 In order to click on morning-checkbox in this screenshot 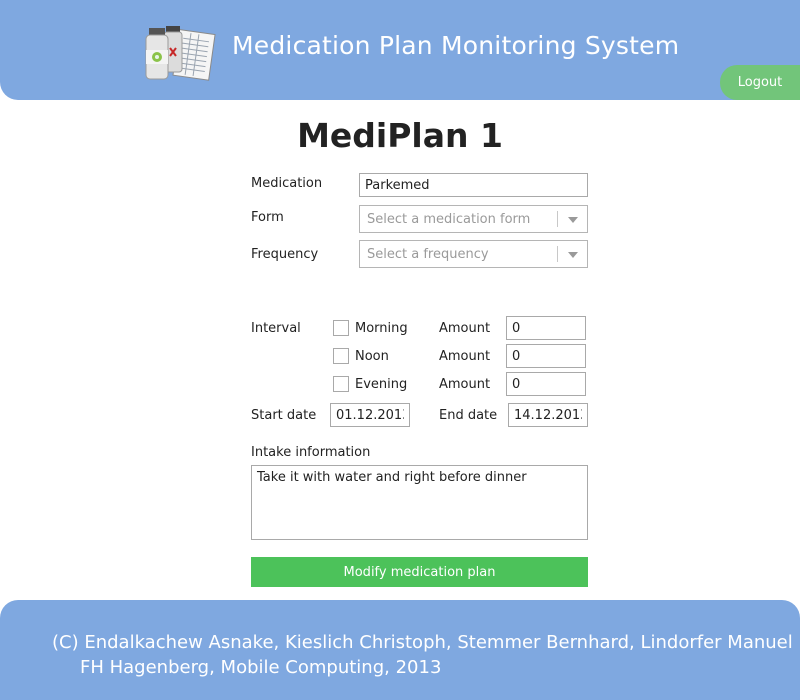, I will do `click(341, 328)`.